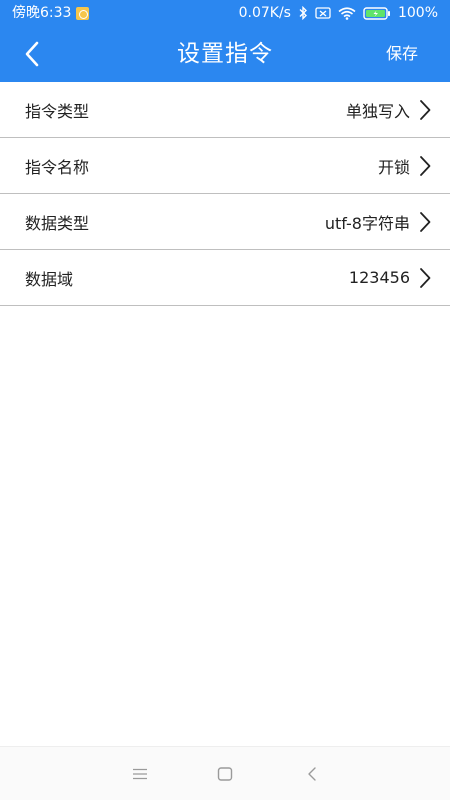 This screenshot has height=800, width=450. I want to click on home-icon, so click(225, 774).